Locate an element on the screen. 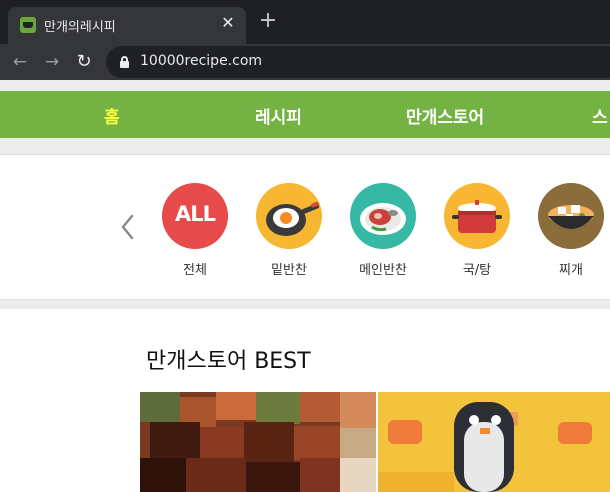 The image size is (610, 492). main-nav: 홈 레시피 만개스토어 스 is located at coordinates (305, 114).